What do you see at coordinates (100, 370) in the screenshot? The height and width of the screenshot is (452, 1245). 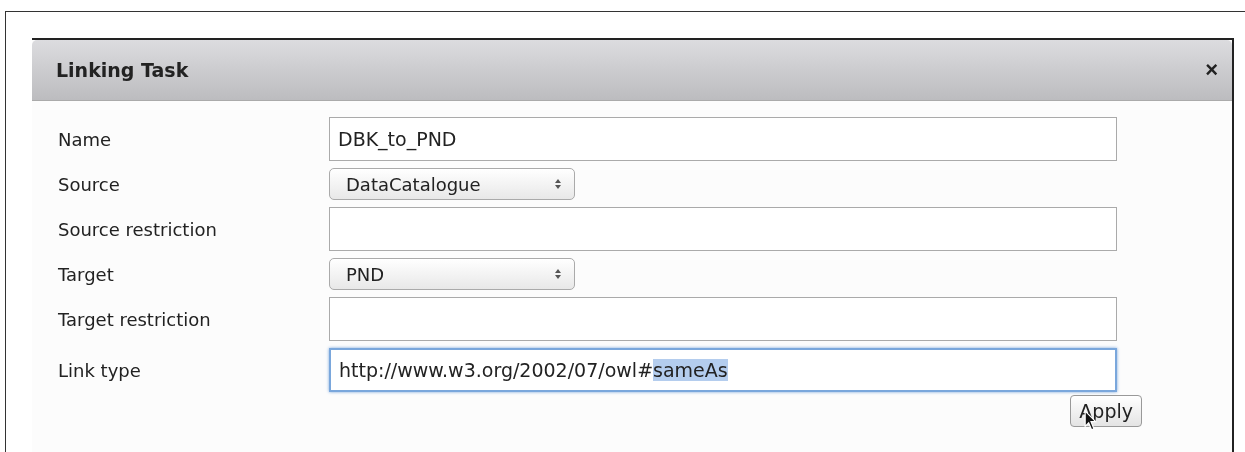 I see `field-label: Link type` at bounding box center [100, 370].